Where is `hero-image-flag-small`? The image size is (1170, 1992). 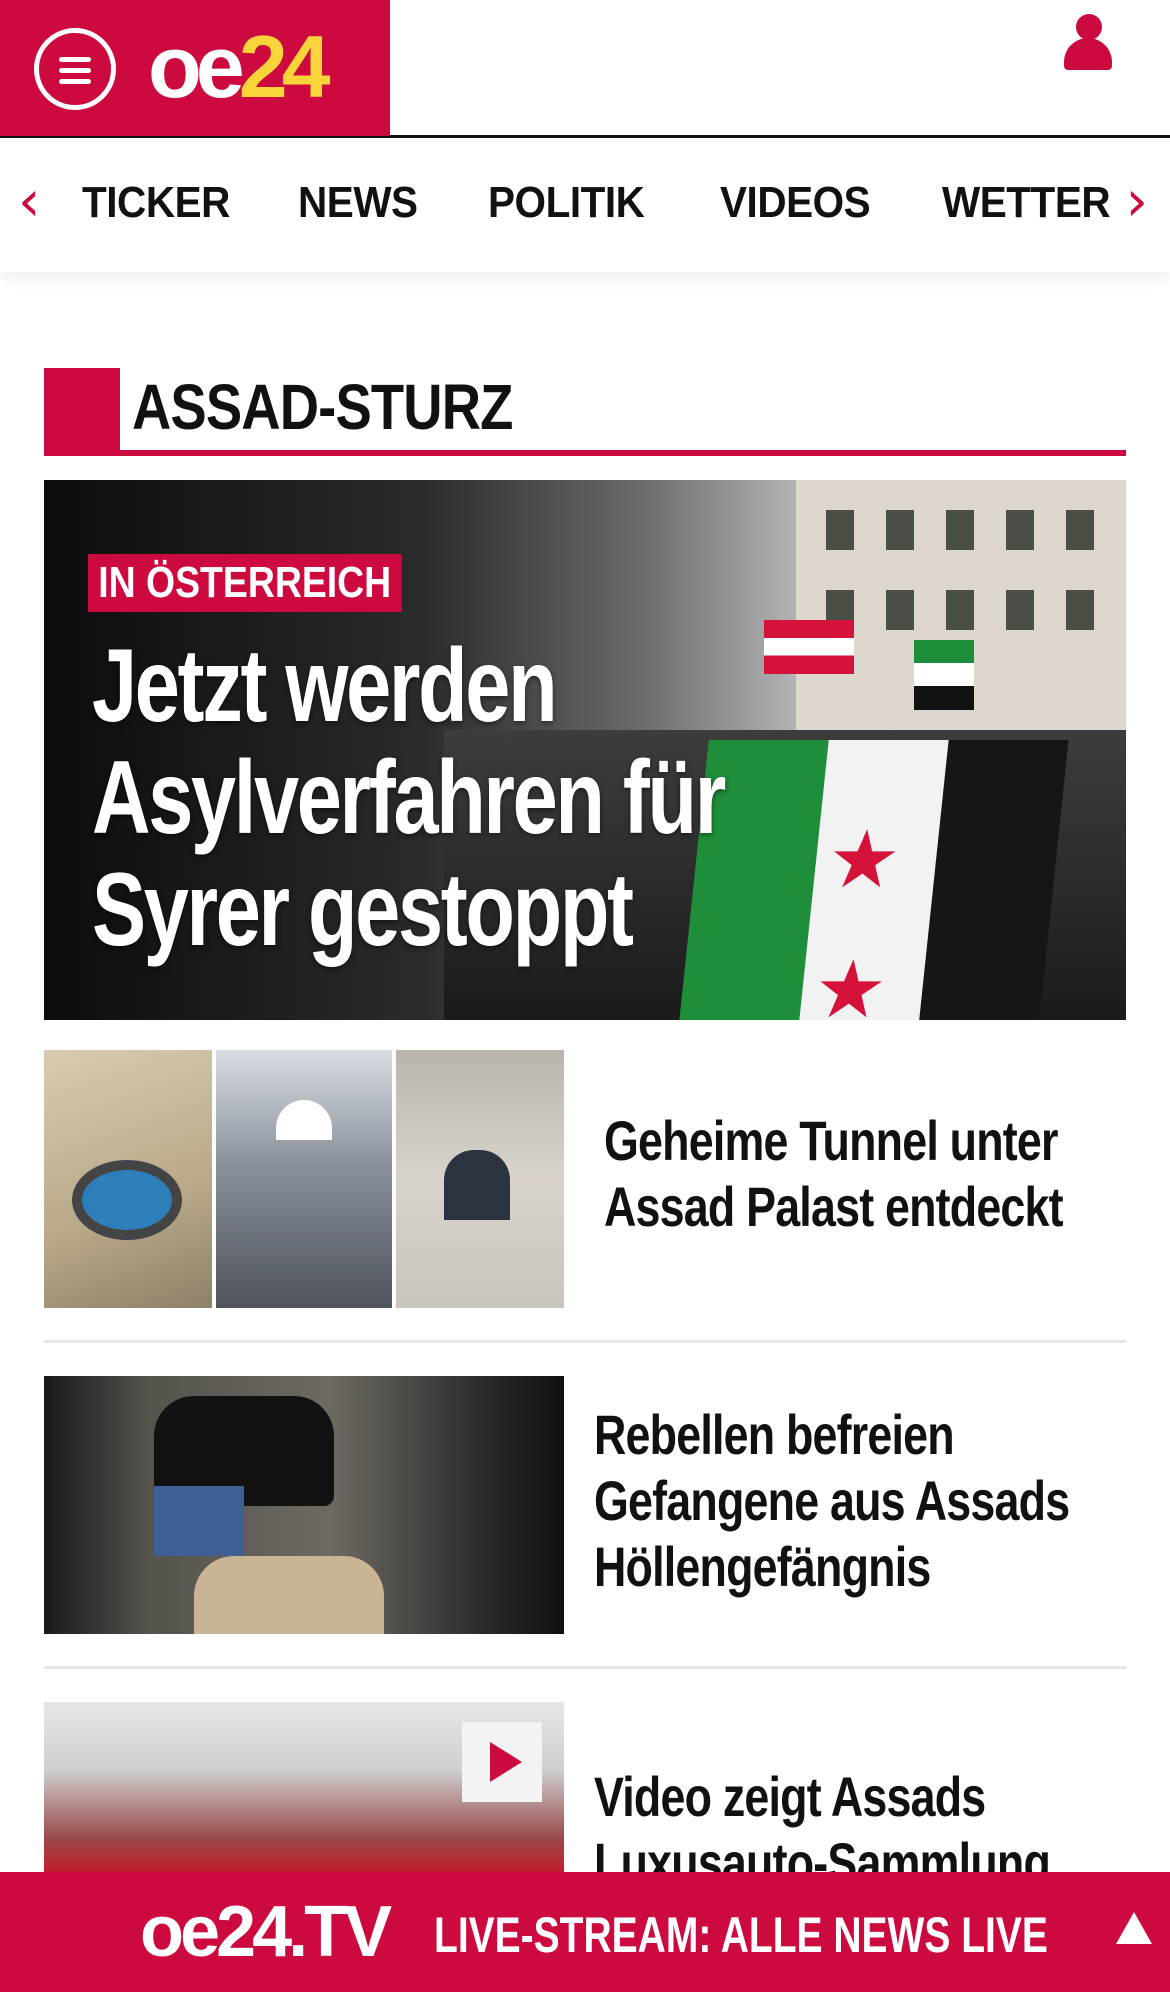 hero-image-flag-small is located at coordinates (944, 675).